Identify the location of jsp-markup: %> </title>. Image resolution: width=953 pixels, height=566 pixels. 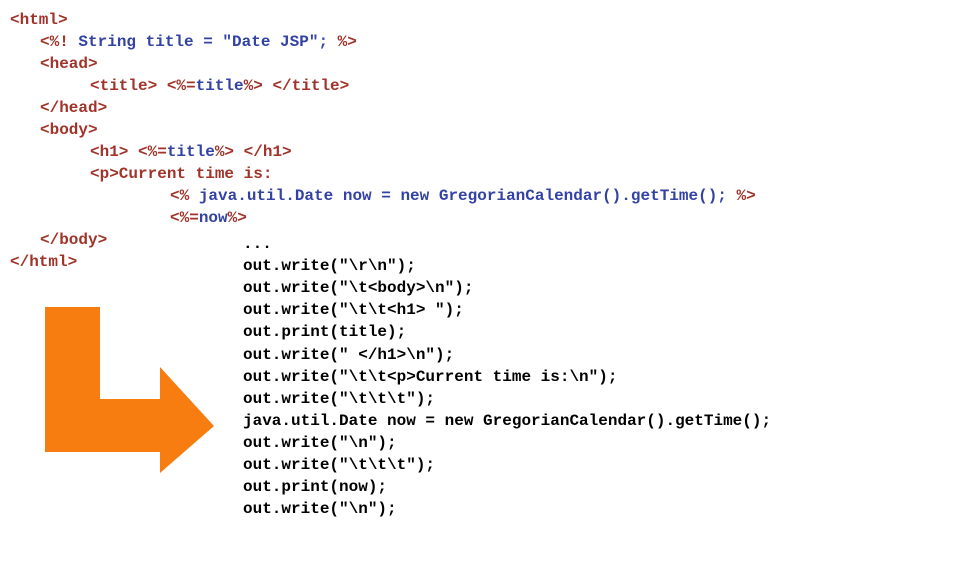
(296, 86).